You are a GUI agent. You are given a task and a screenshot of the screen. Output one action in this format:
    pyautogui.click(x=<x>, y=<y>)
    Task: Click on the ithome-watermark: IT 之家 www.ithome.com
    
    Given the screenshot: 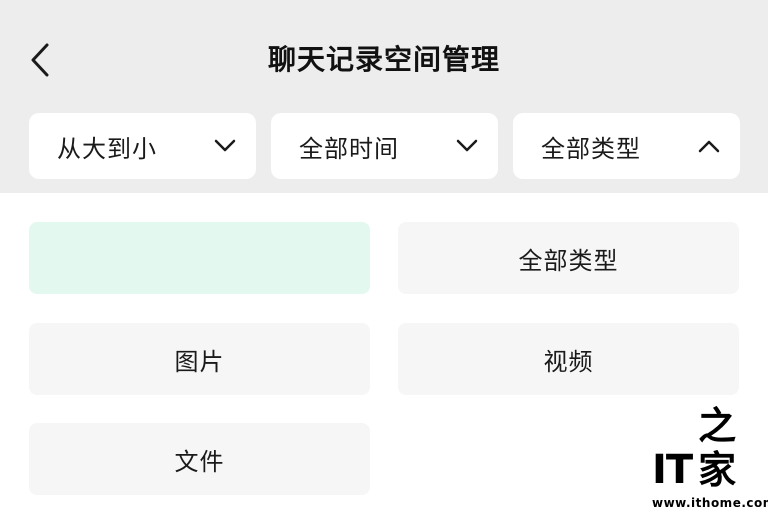 What is the action you would take?
    pyautogui.click(x=710, y=459)
    